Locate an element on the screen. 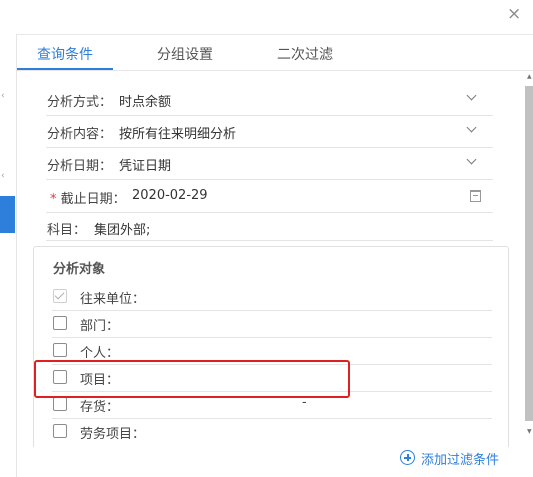 Image resolution: width=533 pixels, height=477 pixels. subject-underline is located at coordinates (269, 240).